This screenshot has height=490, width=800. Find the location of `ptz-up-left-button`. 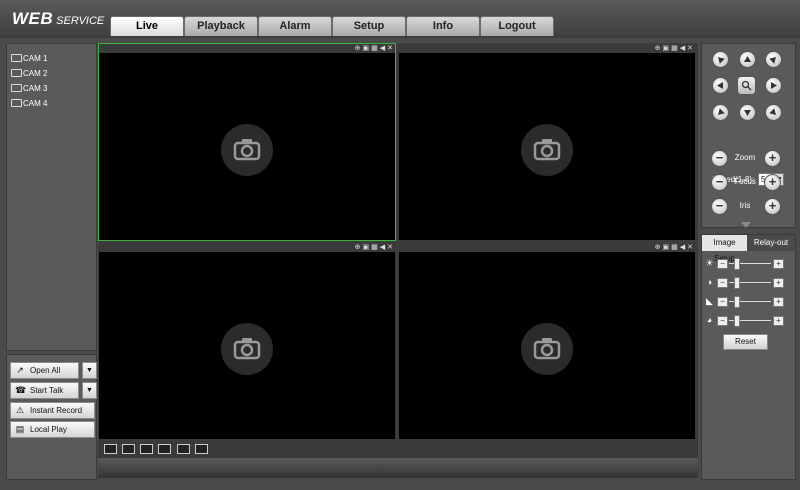

ptz-up-left-button is located at coordinates (720, 59).